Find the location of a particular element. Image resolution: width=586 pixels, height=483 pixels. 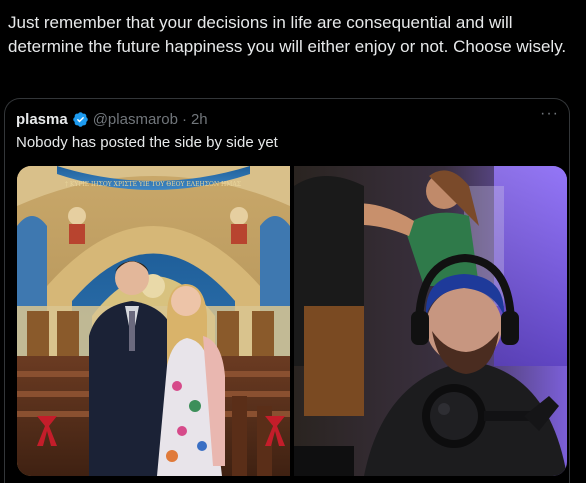

quoted-post-header: plasma @plasmarob · 2h is located at coordinates (112, 119).